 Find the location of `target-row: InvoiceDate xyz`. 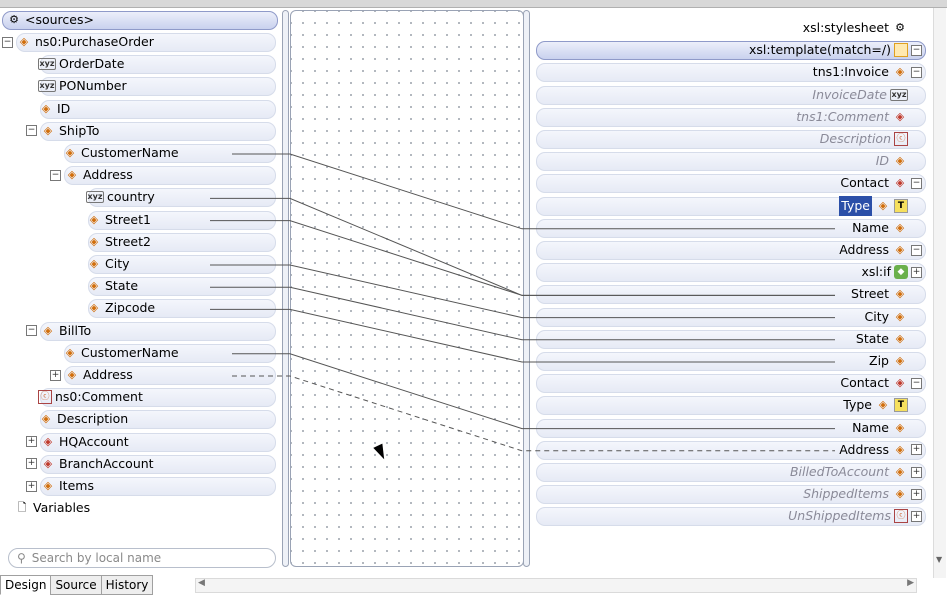

target-row: InvoiceDate xyz is located at coordinates (730, 95).